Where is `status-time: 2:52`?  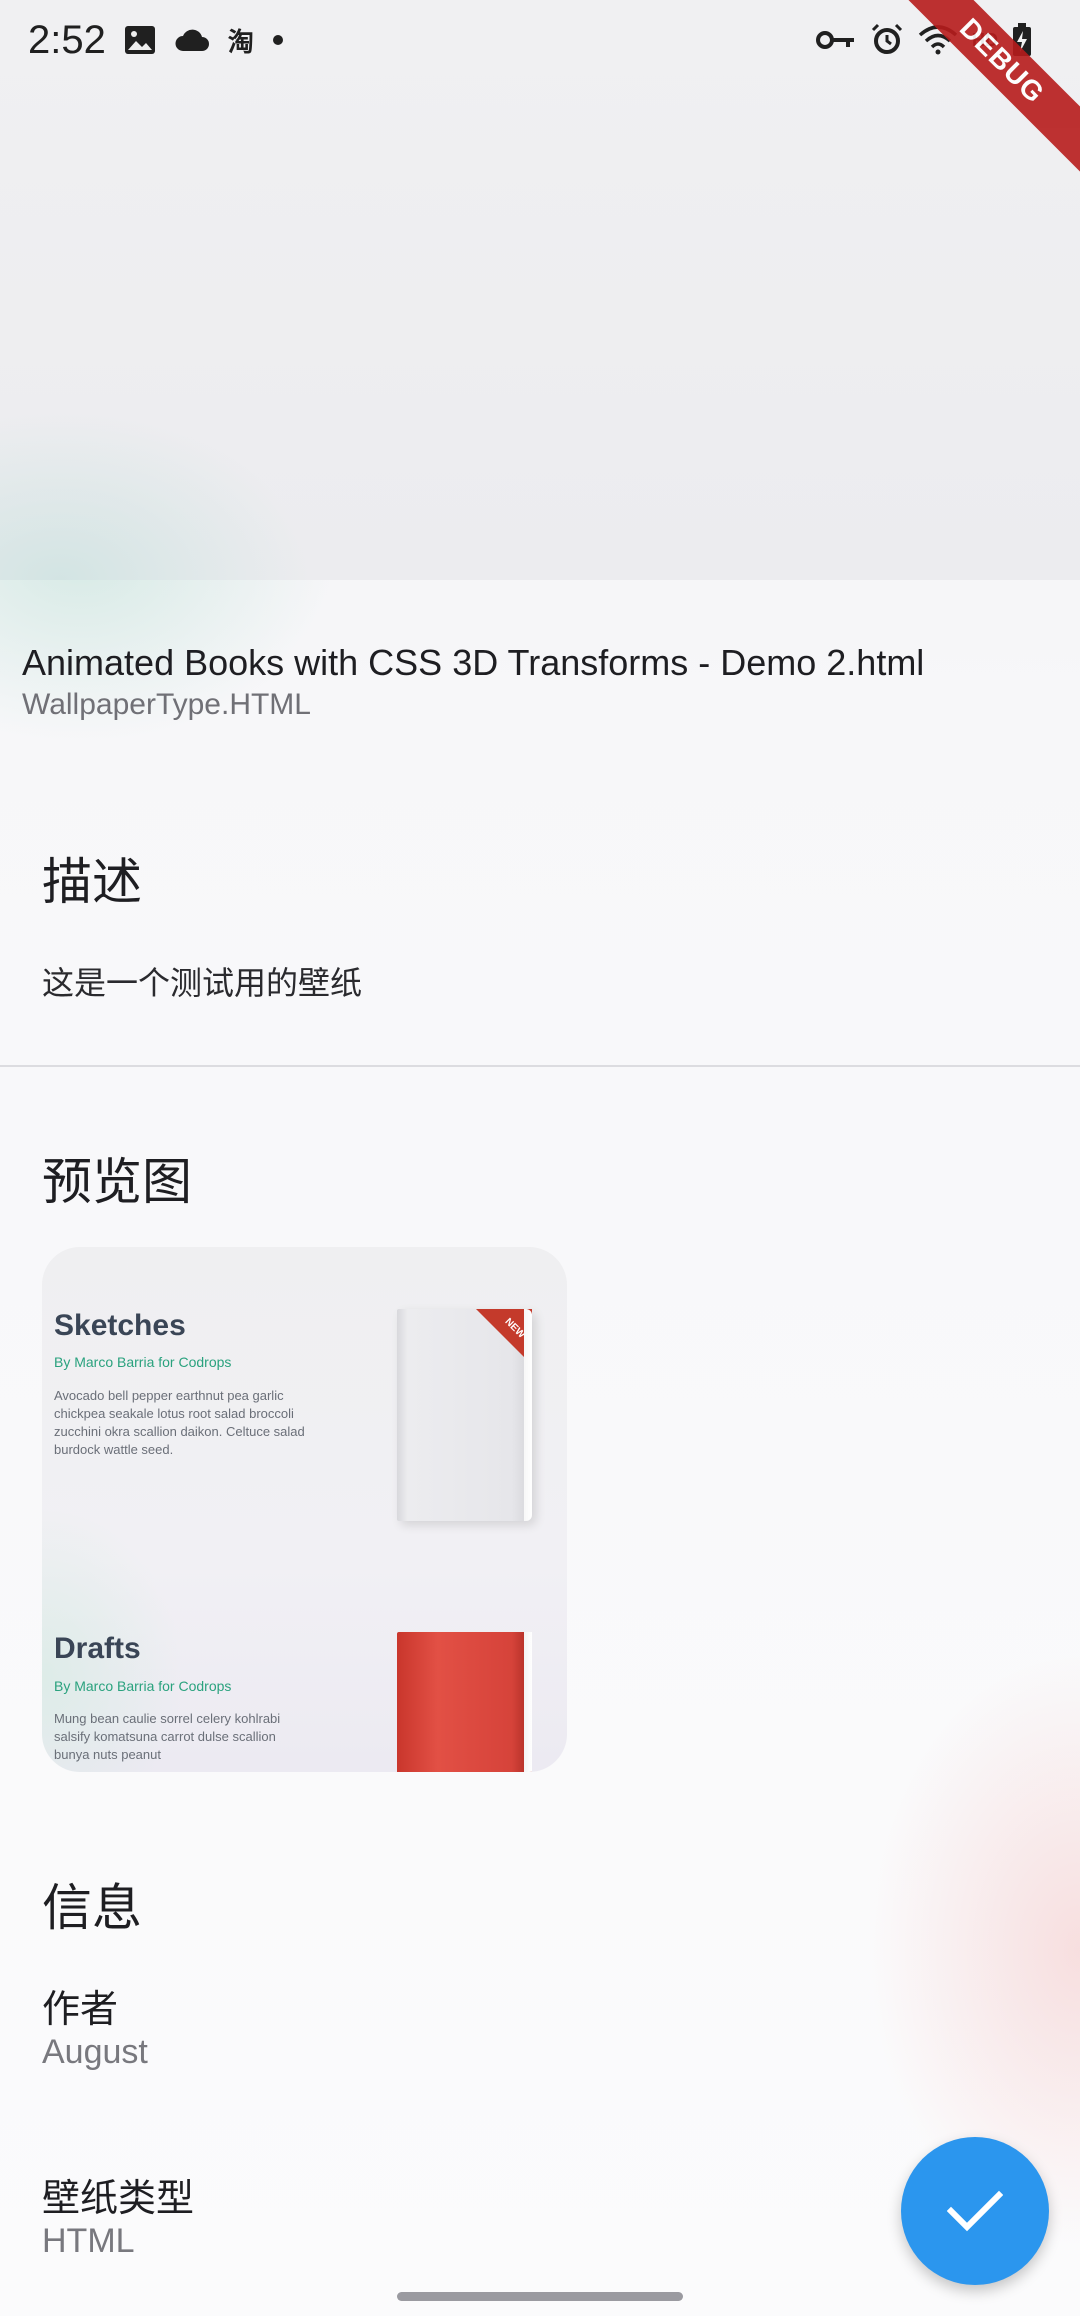 status-time: 2:52 is located at coordinates (67, 39).